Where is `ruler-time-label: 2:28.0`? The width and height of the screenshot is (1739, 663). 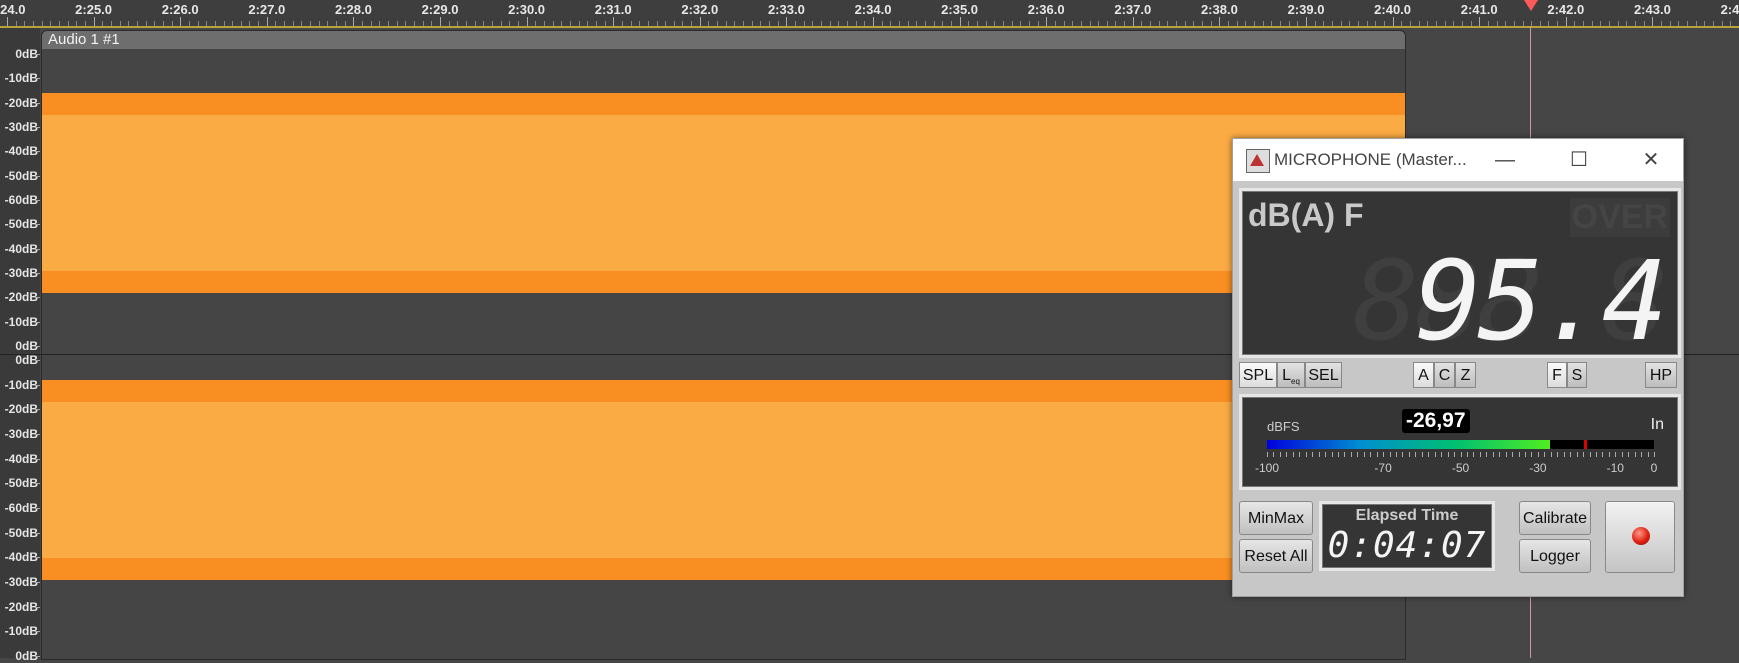
ruler-time-label: 2:28.0 is located at coordinates (353, 9).